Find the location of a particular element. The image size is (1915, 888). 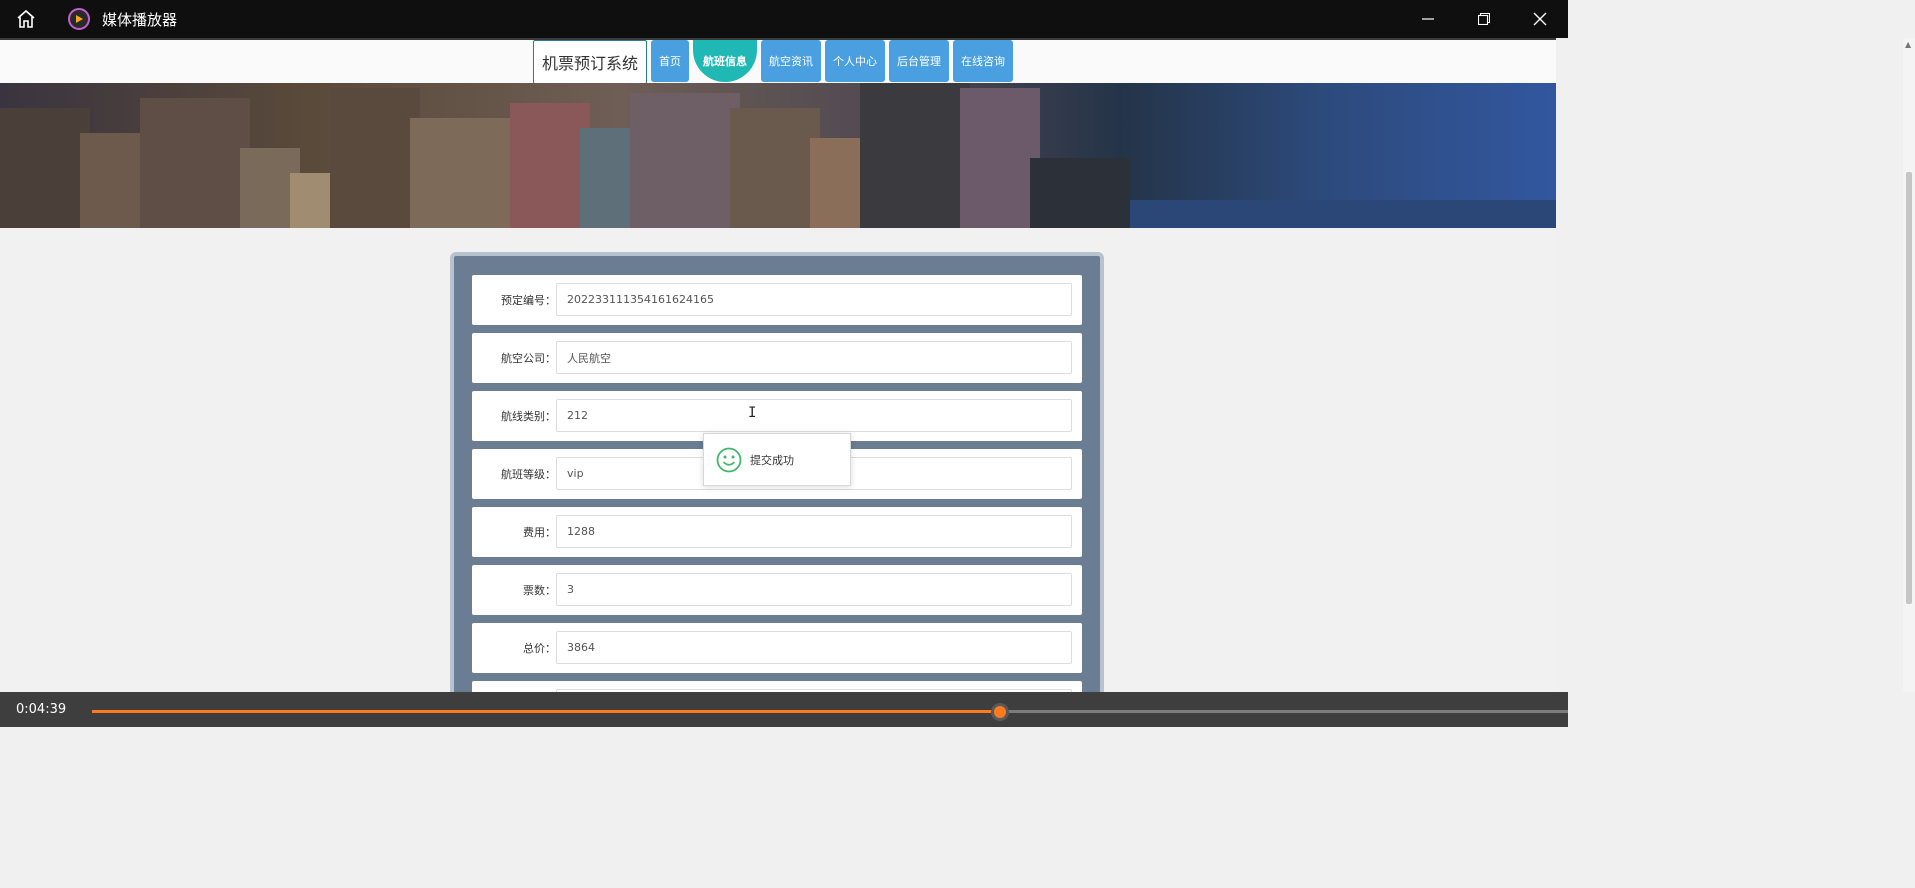

form-field-input: 212 is located at coordinates (814, 415).